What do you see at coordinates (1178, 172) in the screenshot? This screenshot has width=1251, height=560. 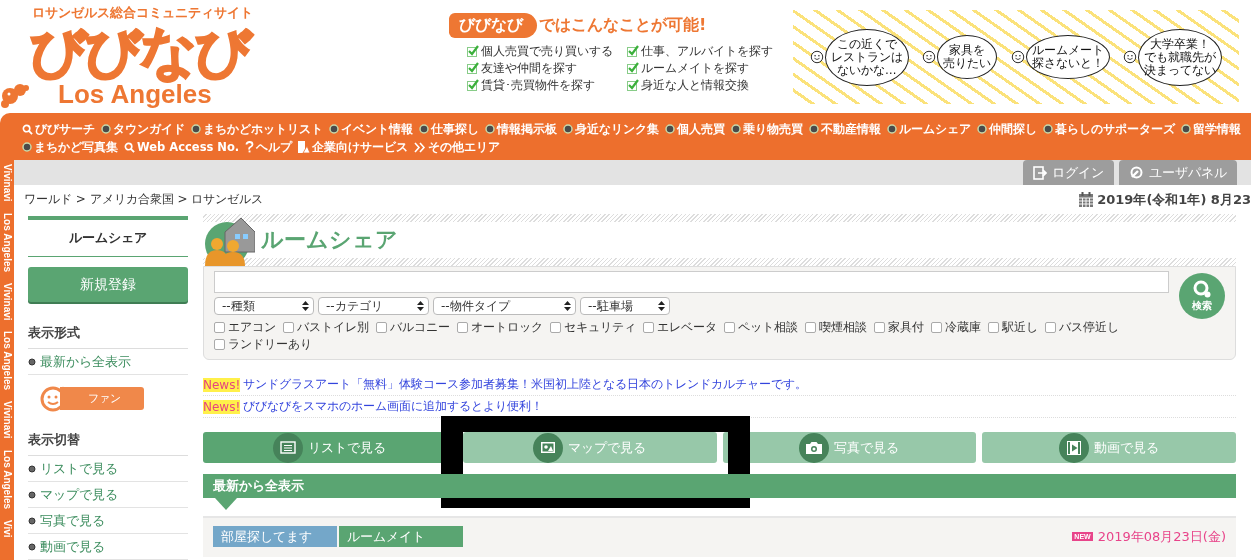 I see `user-button: ユーザパネル` at bounding box center [1178, 172].